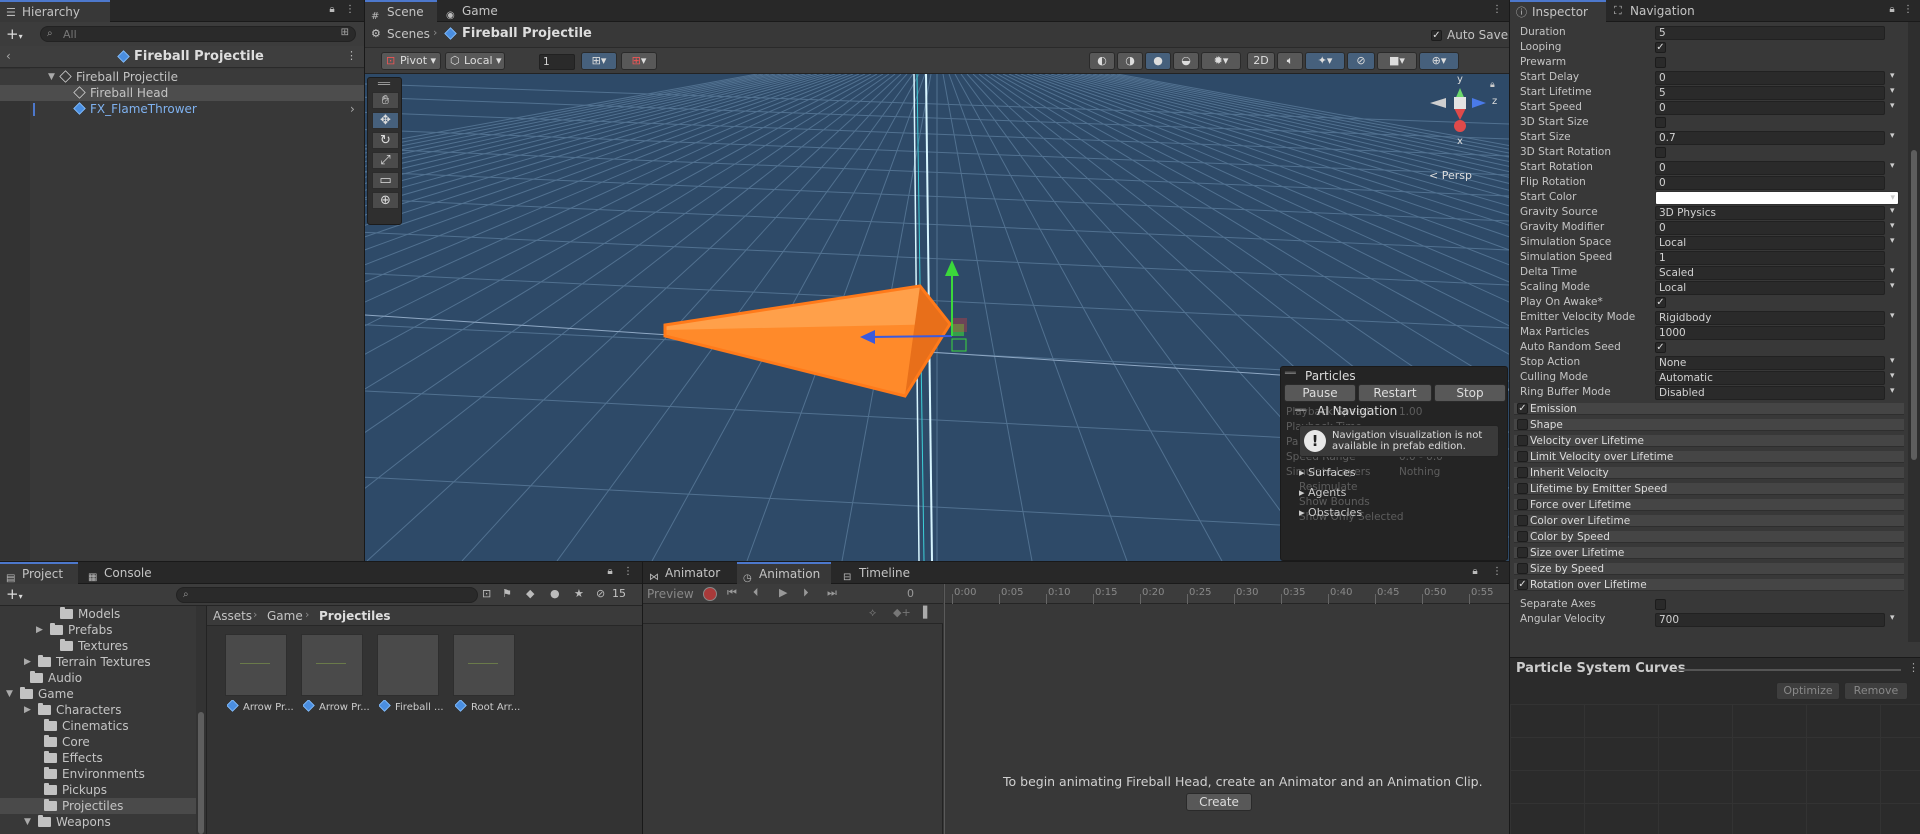  Describe the element at coordinates (1361, 61) in the screenshot. I see `hidden-objects-toggle: ⊘` at that location.